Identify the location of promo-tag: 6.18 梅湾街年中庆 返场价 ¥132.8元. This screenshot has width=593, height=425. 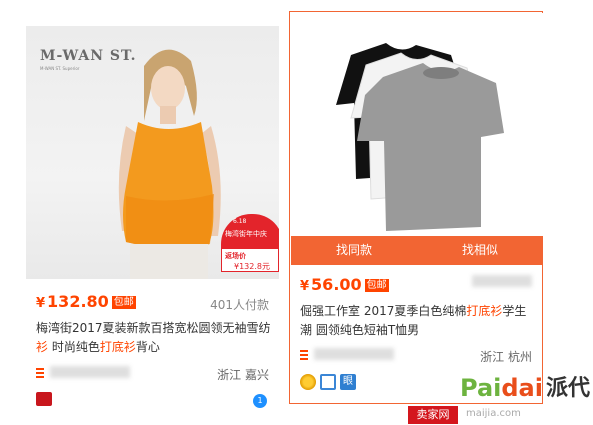
(250, 244).